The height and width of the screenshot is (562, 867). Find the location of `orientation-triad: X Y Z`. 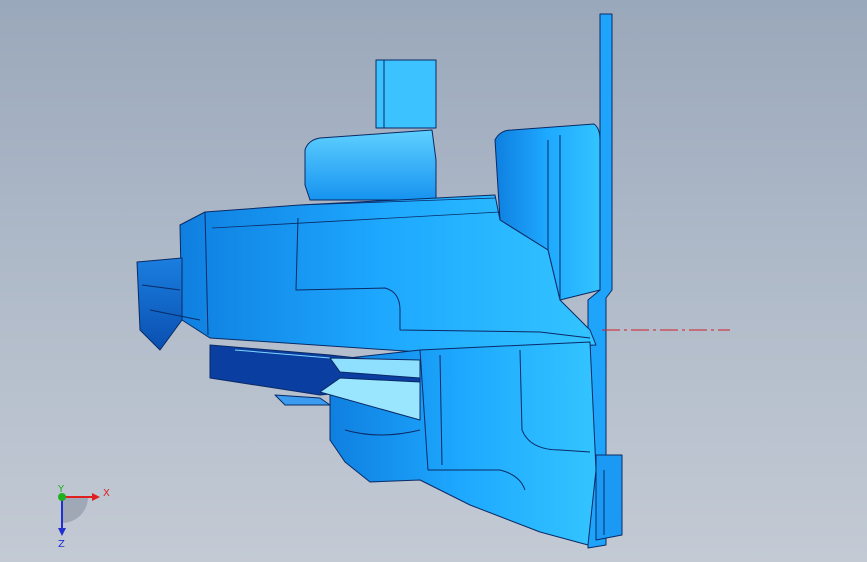

orientation-triad: X Y Z is located at coordinates (83, 517).